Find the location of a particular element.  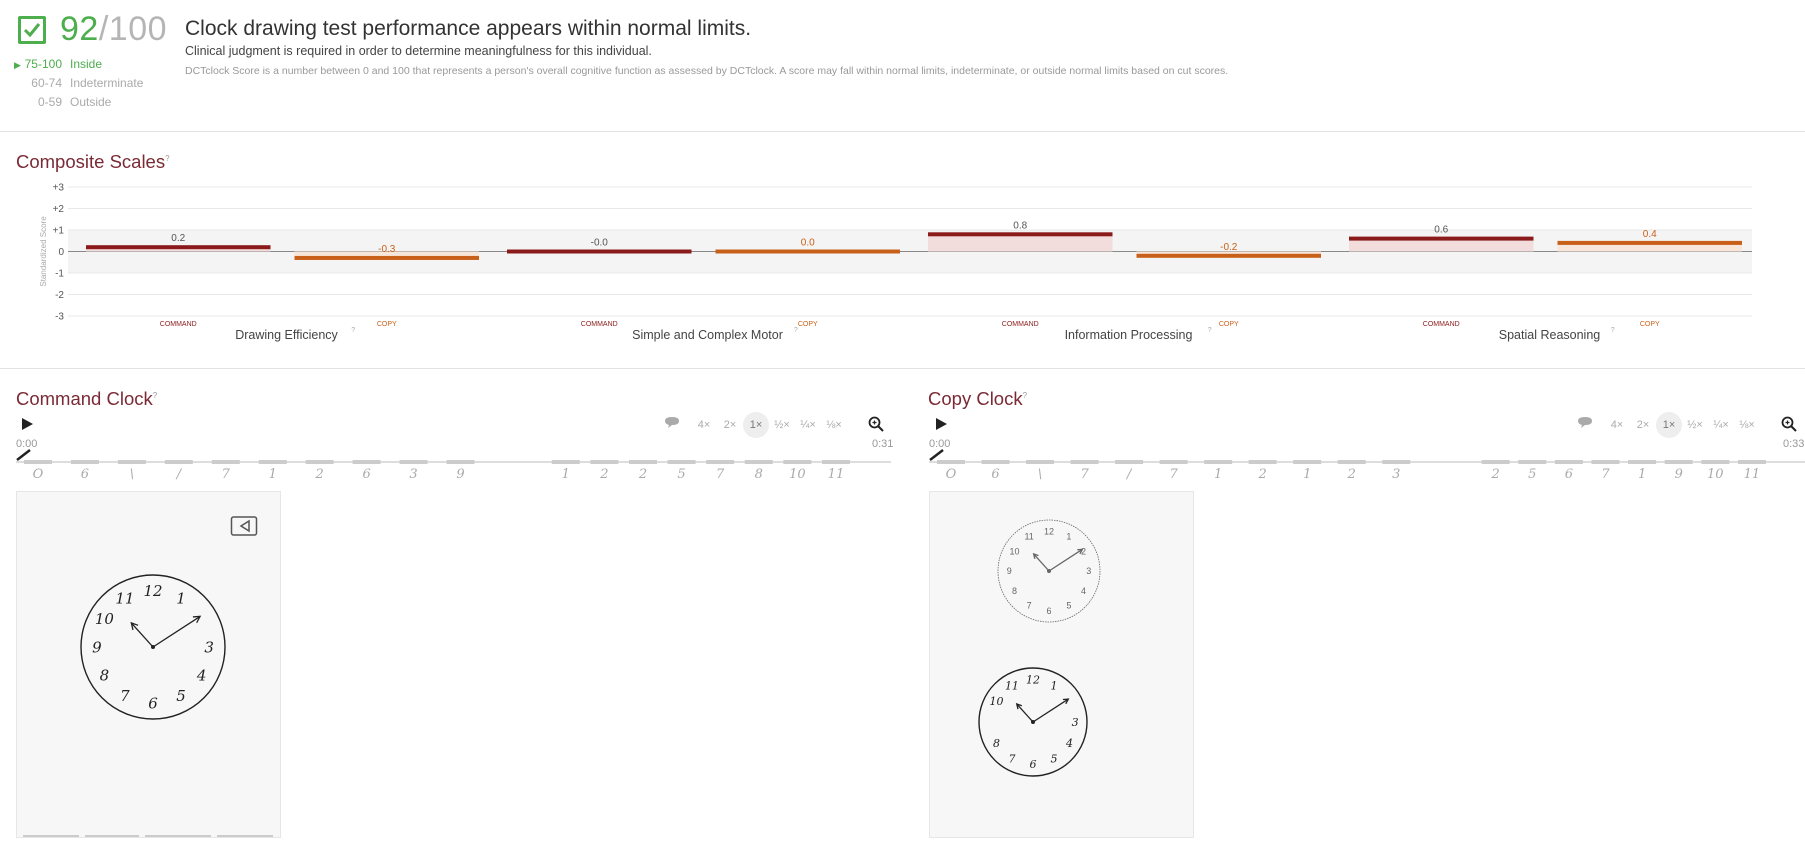

clock-number: 10 is located at coordinates (997, 701).